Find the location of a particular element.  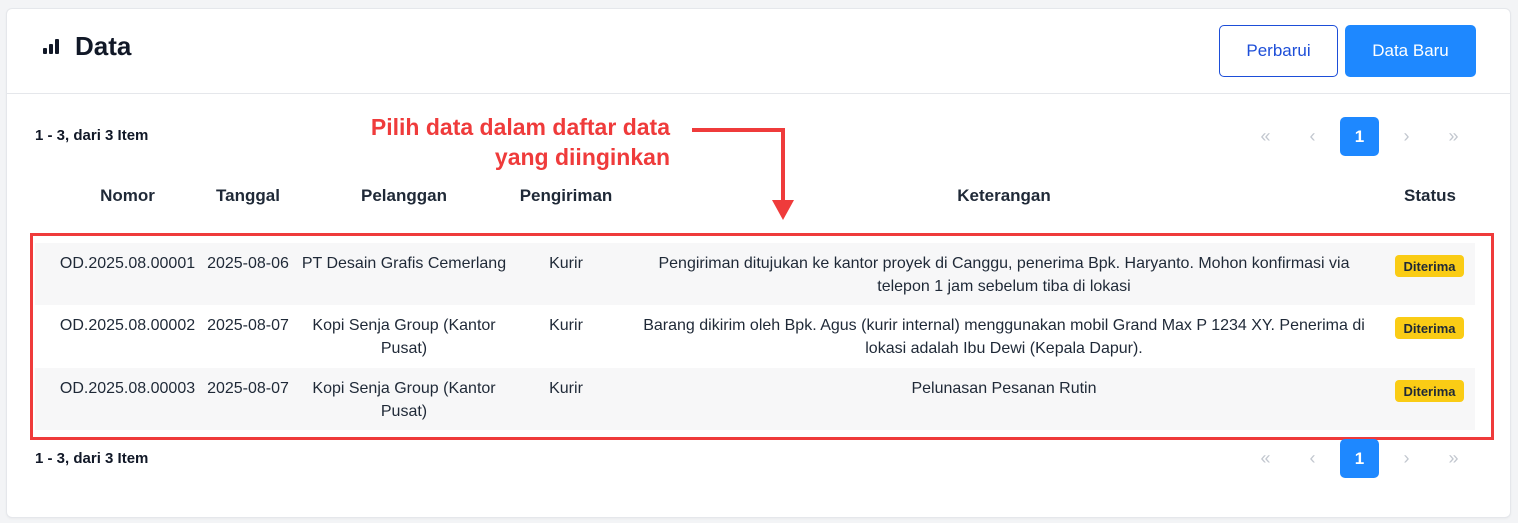

pagination-bottom: « ‹ 1 › » is located at coordinates (1363, 458).